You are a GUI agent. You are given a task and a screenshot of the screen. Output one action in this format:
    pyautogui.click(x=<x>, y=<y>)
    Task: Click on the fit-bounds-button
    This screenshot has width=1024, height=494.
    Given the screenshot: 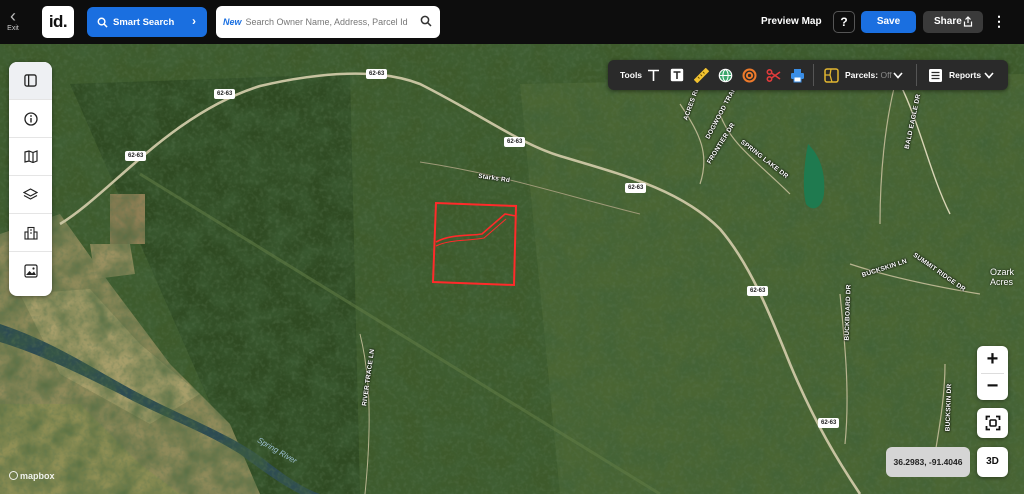 What is the action you would take?
    pyautogui.click(x=992, y=423)
    